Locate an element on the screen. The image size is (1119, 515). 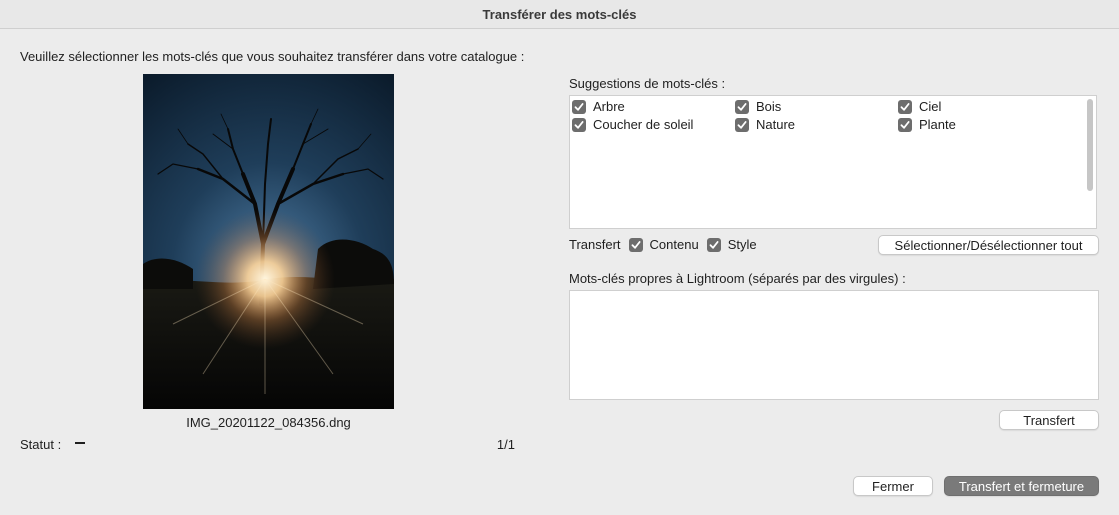
keyword-item-nature: Nature is located at coordinates (765, 124).